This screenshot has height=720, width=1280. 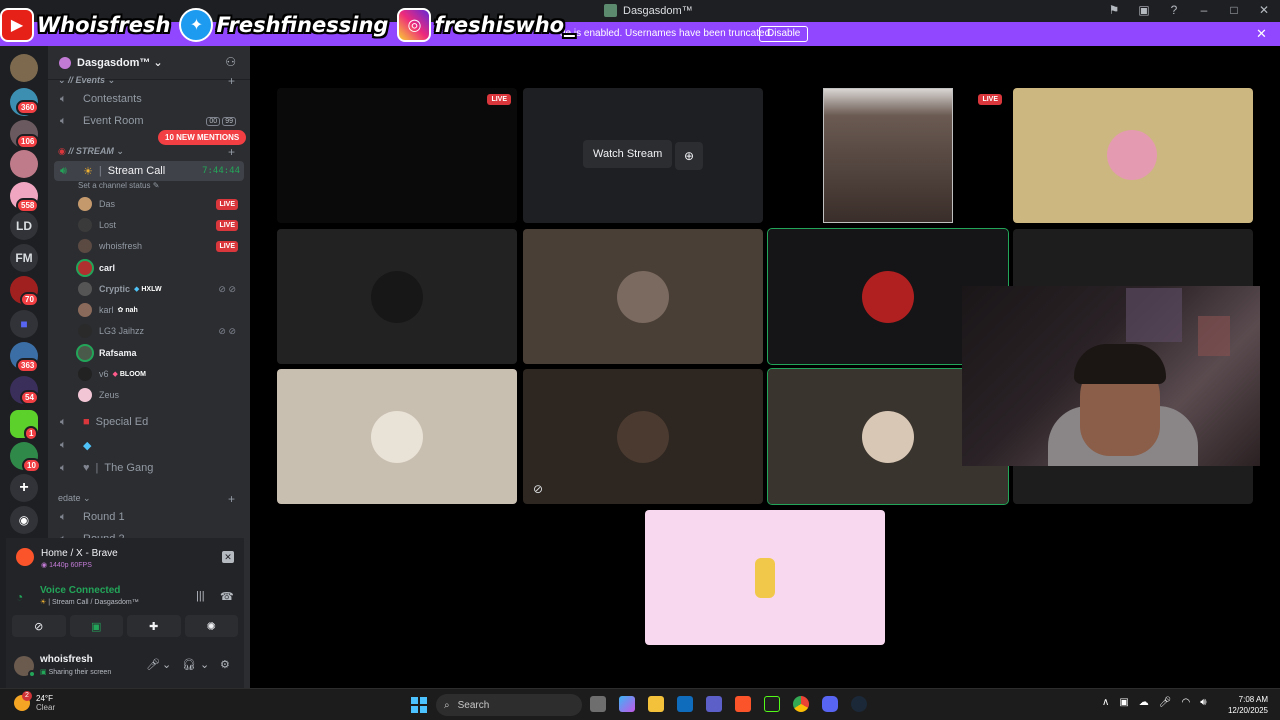 What do you see at coordinates (146, 499) in the screenshot?
I see `category-edate: edate ⌄ +` at bounding box center [146, 499].